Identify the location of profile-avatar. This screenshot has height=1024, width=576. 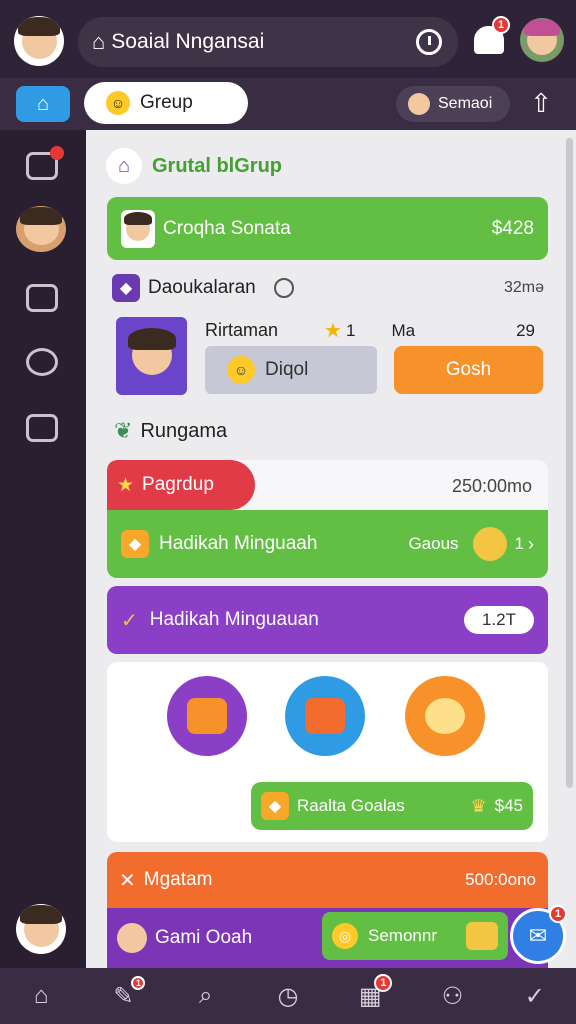
(542, 40).